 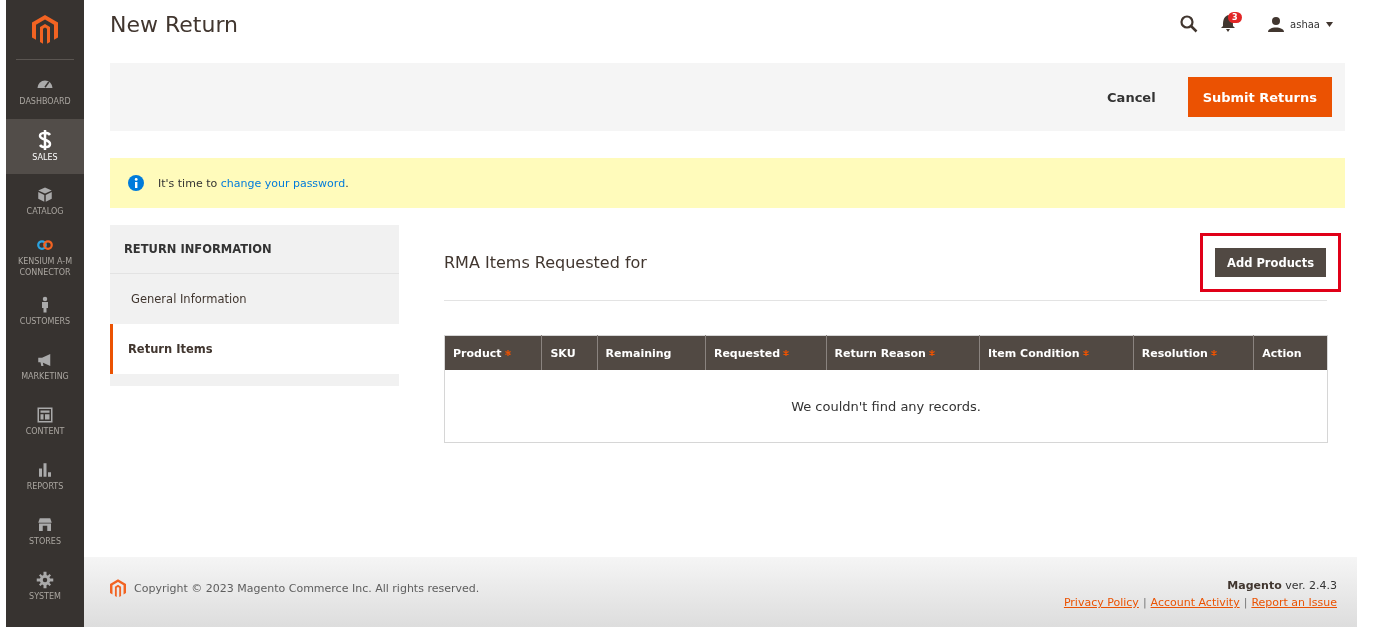 I want to click on column-header: Product, so click(x=493, y=352).